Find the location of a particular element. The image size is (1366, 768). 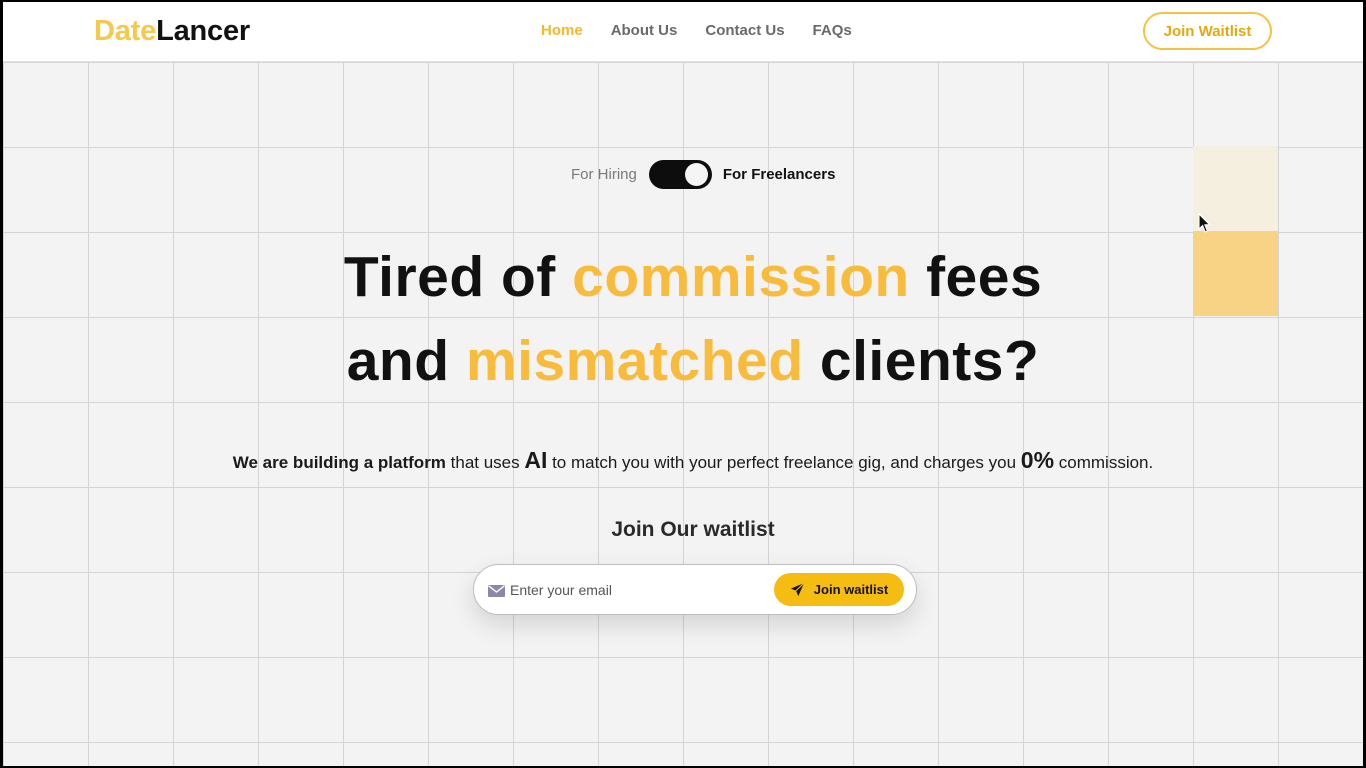

join-waitlist-submit-button: Join waitlist is located at coordinates (839, 589).